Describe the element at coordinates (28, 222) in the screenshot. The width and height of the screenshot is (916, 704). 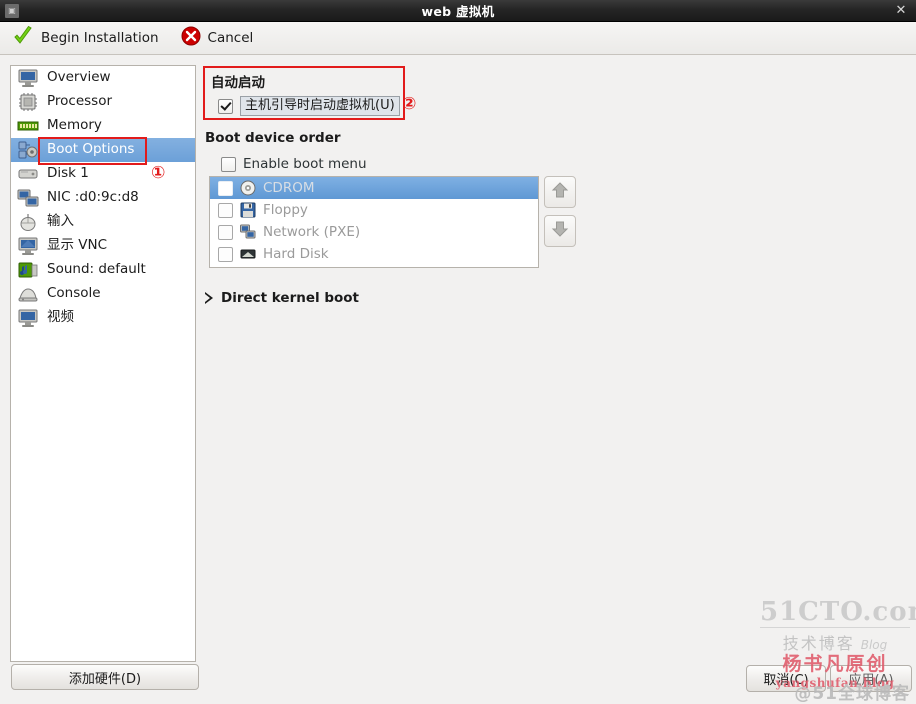
I see `mouse-icon` at that location.